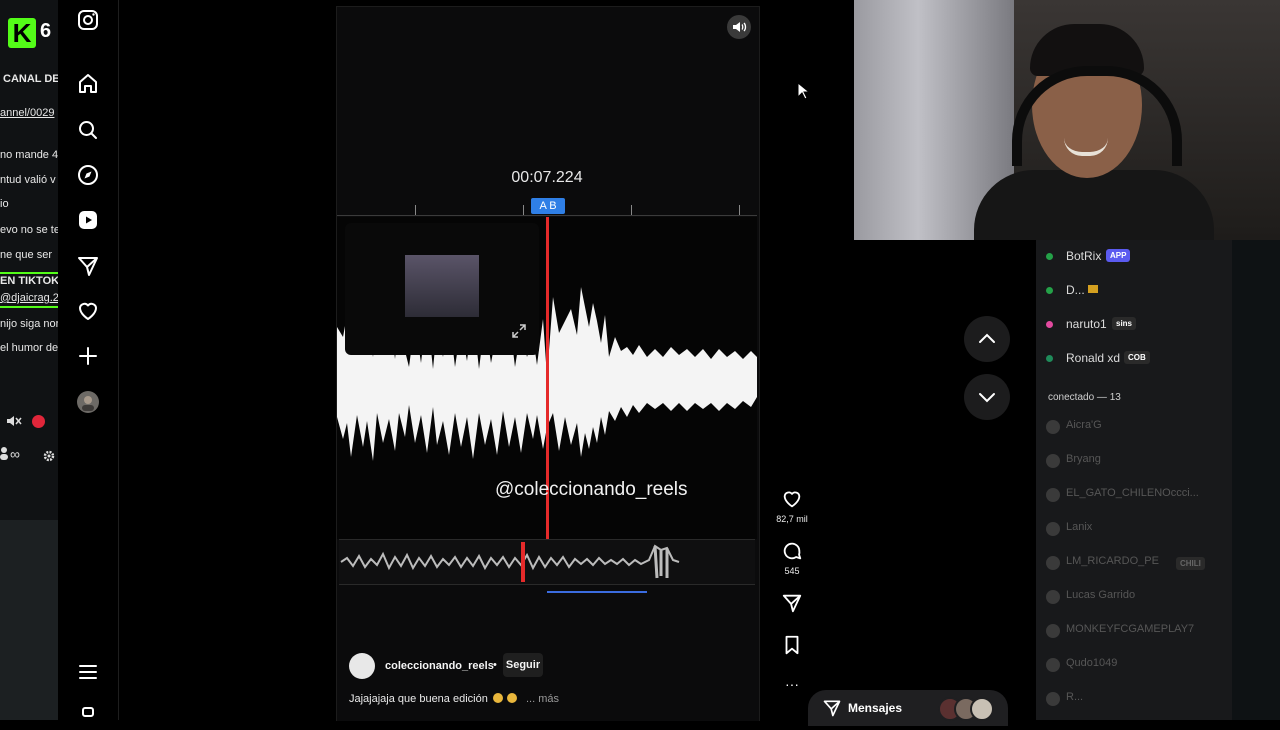 The height and width of the screenshot is (730, 1280). I want to click on like-button, so click(792, 499).